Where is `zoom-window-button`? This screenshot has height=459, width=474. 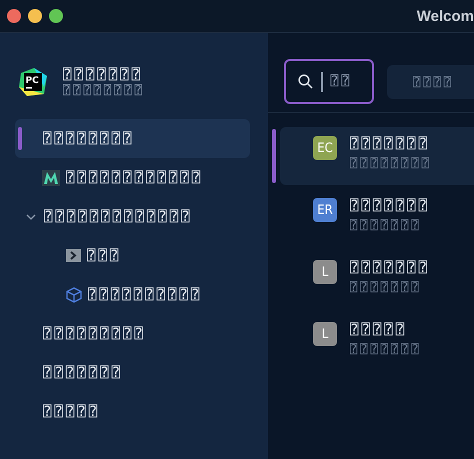 zoom-window-button is located at coordinates (56, 16).